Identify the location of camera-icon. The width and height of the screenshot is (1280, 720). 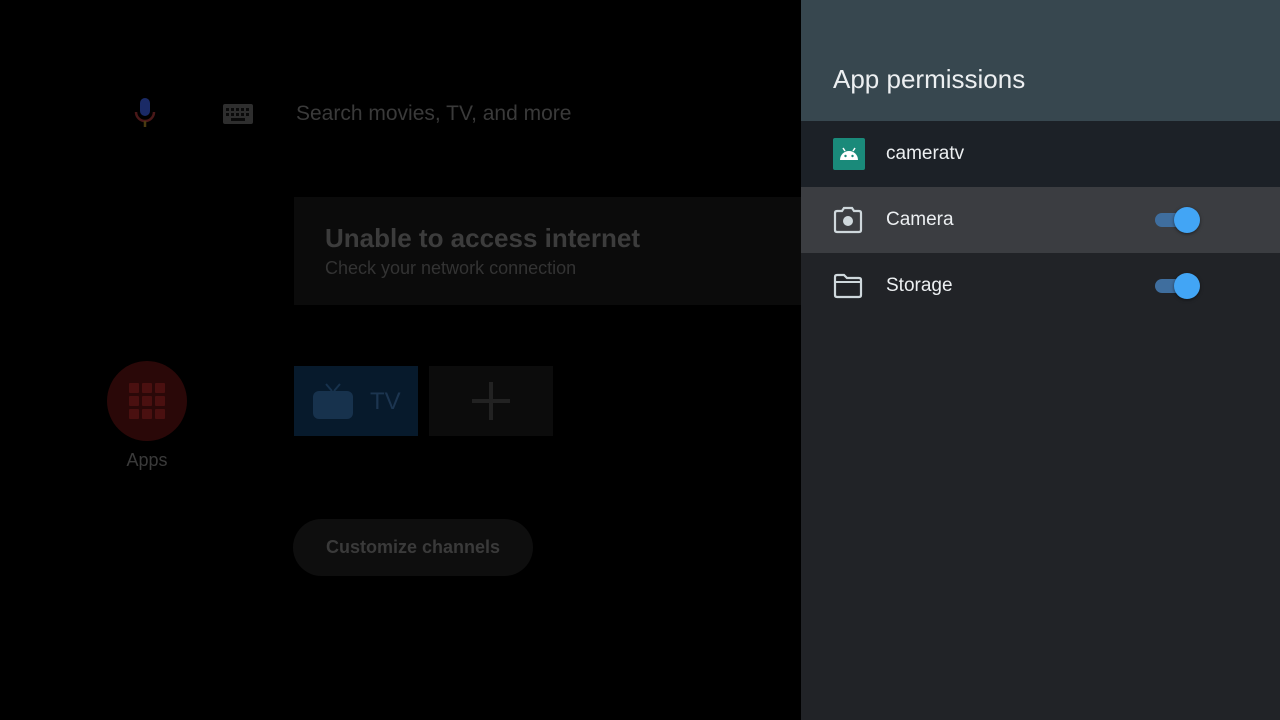
(848, 220).